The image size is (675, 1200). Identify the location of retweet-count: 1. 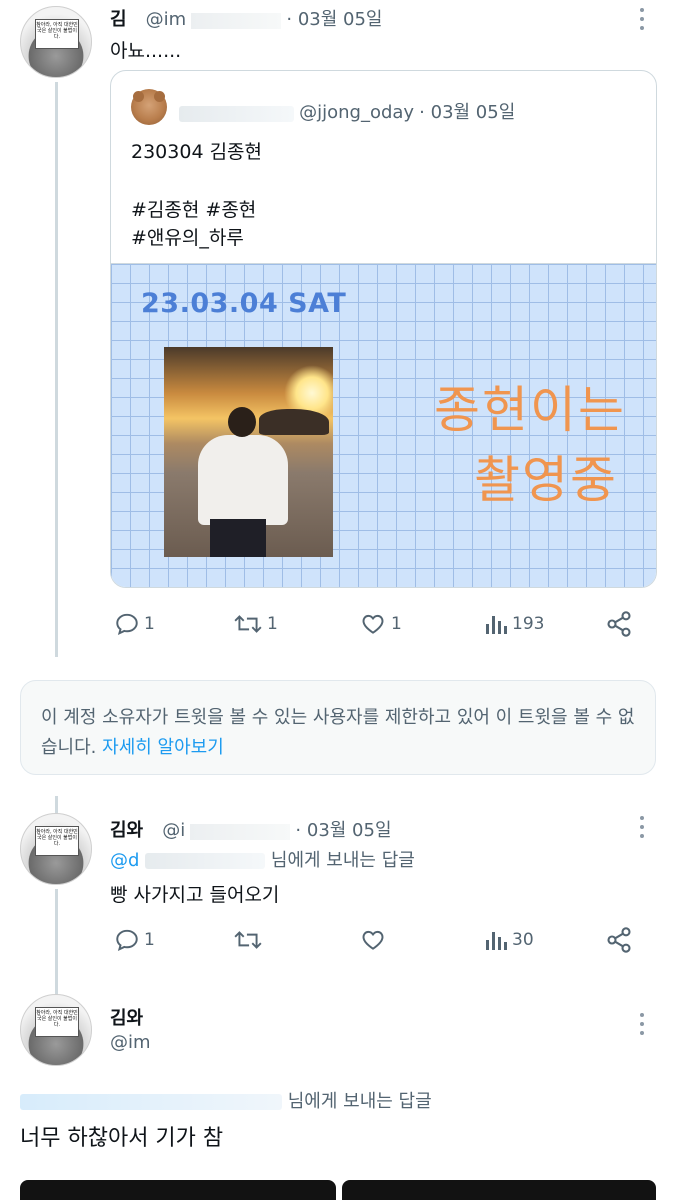
(272, 624).